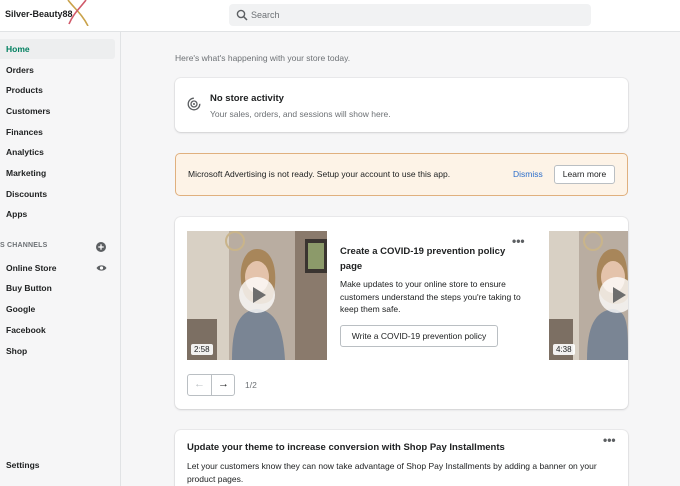  What do you see at coordinates (202, 349) in the screenshot?
I see `video-duration: 2:58` at bounding box center [202, 349].